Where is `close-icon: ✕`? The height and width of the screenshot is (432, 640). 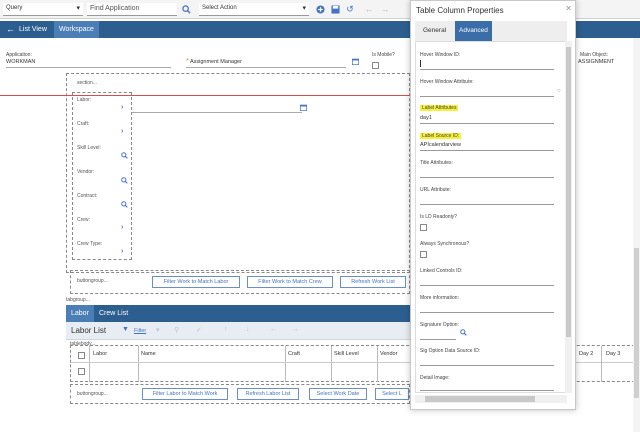
close-icon: ✕ is located at coordinates (568, 8).